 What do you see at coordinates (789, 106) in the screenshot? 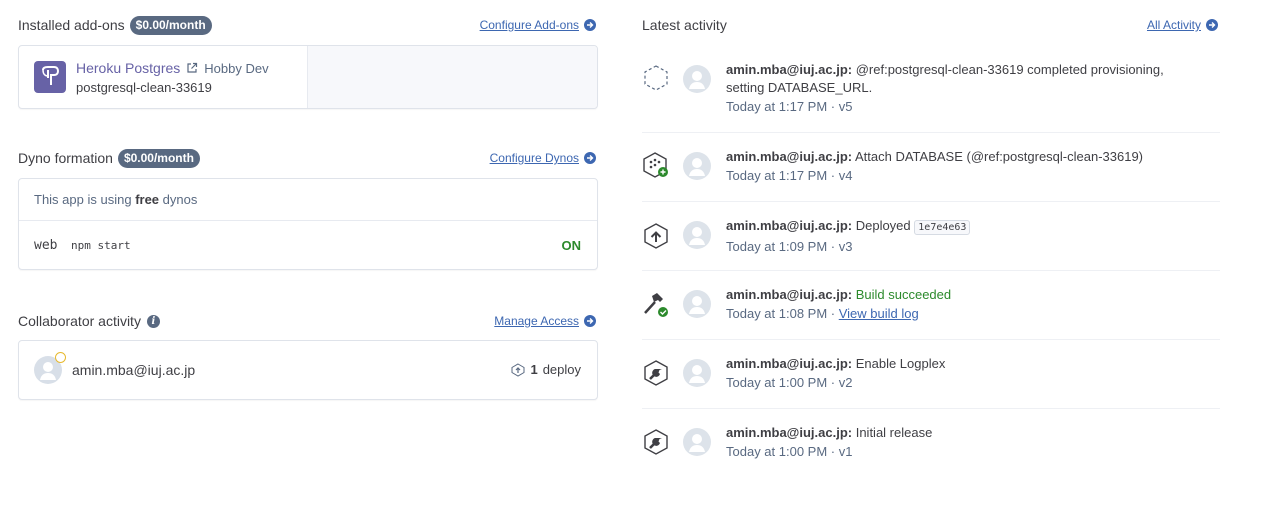
I see `activity-meta: Today at 1:17 PM · v5` at bounding box center [789, 106].